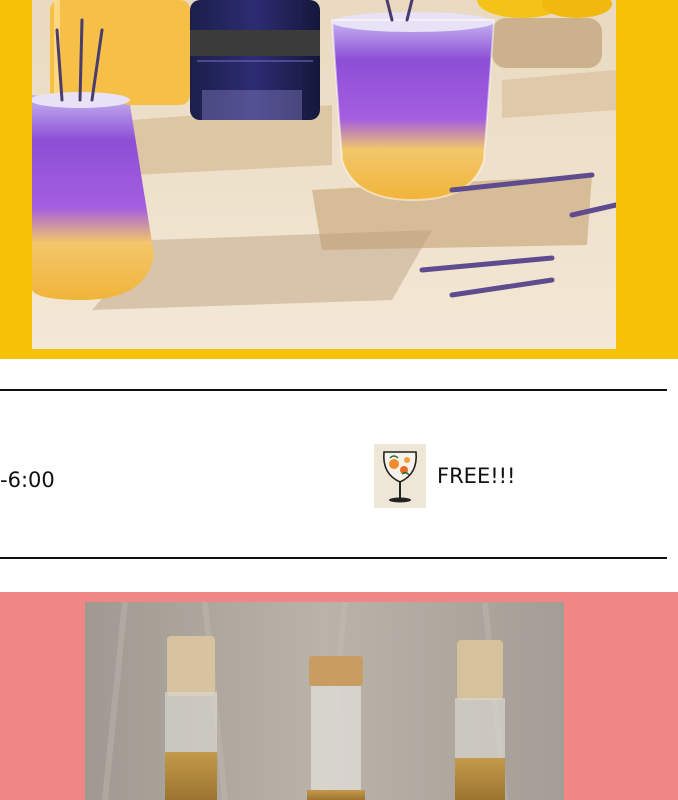  What do you see at coordinates (476, 476) in the screenshot?
I see `promo-text: FREE!!!` at bounding box center [476, 476].